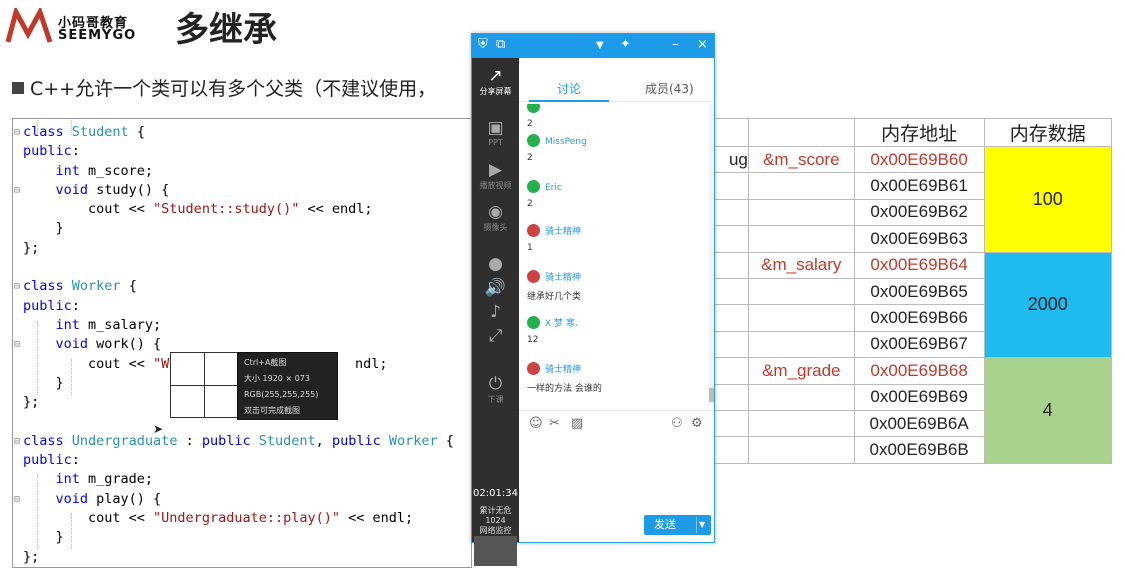  I want to click on chat-titlebar: ⛨ ⧉ ▼ ✦ – ×, so click(593, 46).